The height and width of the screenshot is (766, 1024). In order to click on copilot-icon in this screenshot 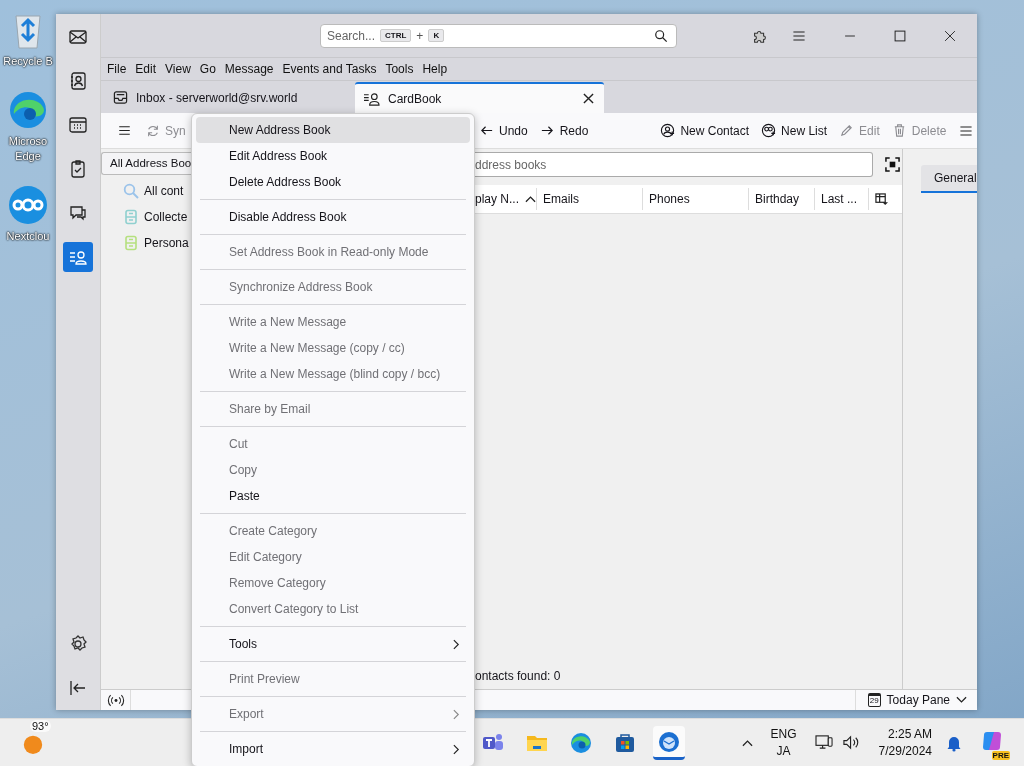, I will do `click(992, 741)`.